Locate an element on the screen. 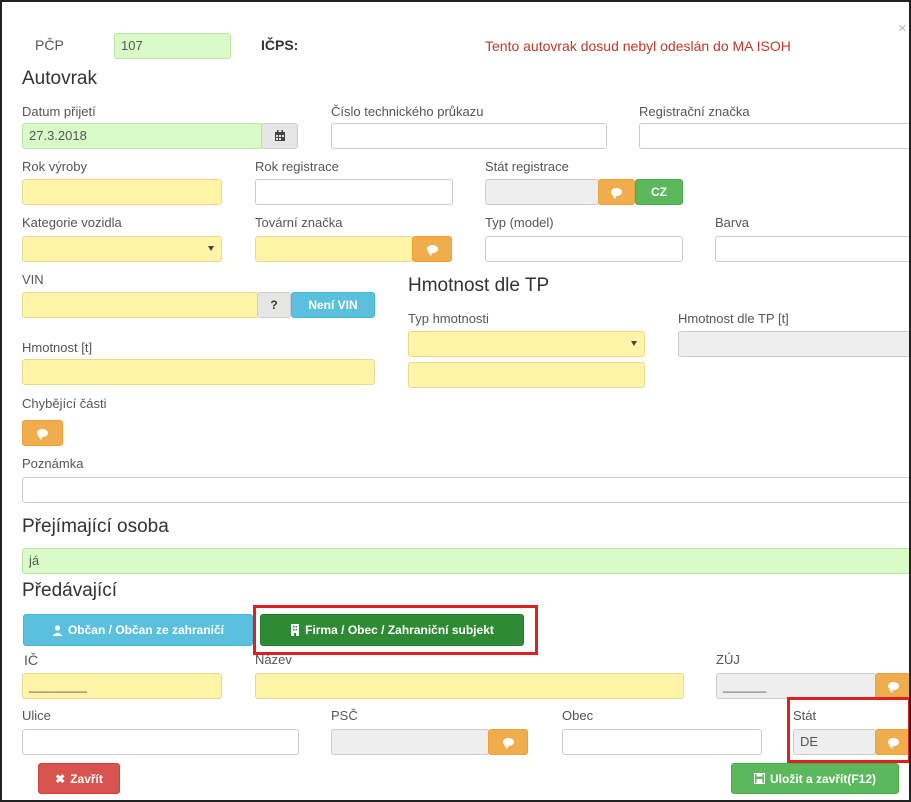 This screenshot has width=911, height=802. barva-label: Barva is located at coordinates (732, 222).